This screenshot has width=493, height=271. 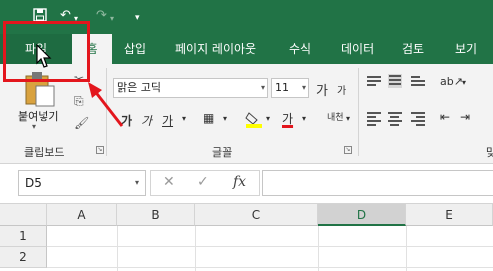 What do you see at coordinates (146, 120) in the screenshot?
I see `italic-button: 가` at bounding box center [146, 120].